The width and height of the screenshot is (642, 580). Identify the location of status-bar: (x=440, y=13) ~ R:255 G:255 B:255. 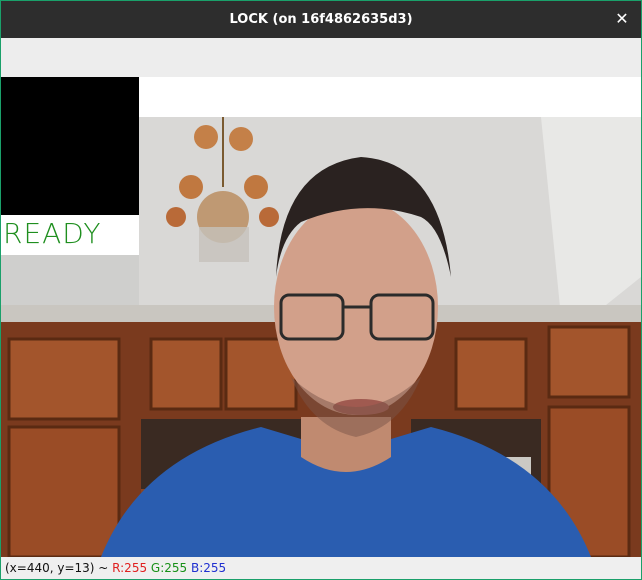
(321, 568).